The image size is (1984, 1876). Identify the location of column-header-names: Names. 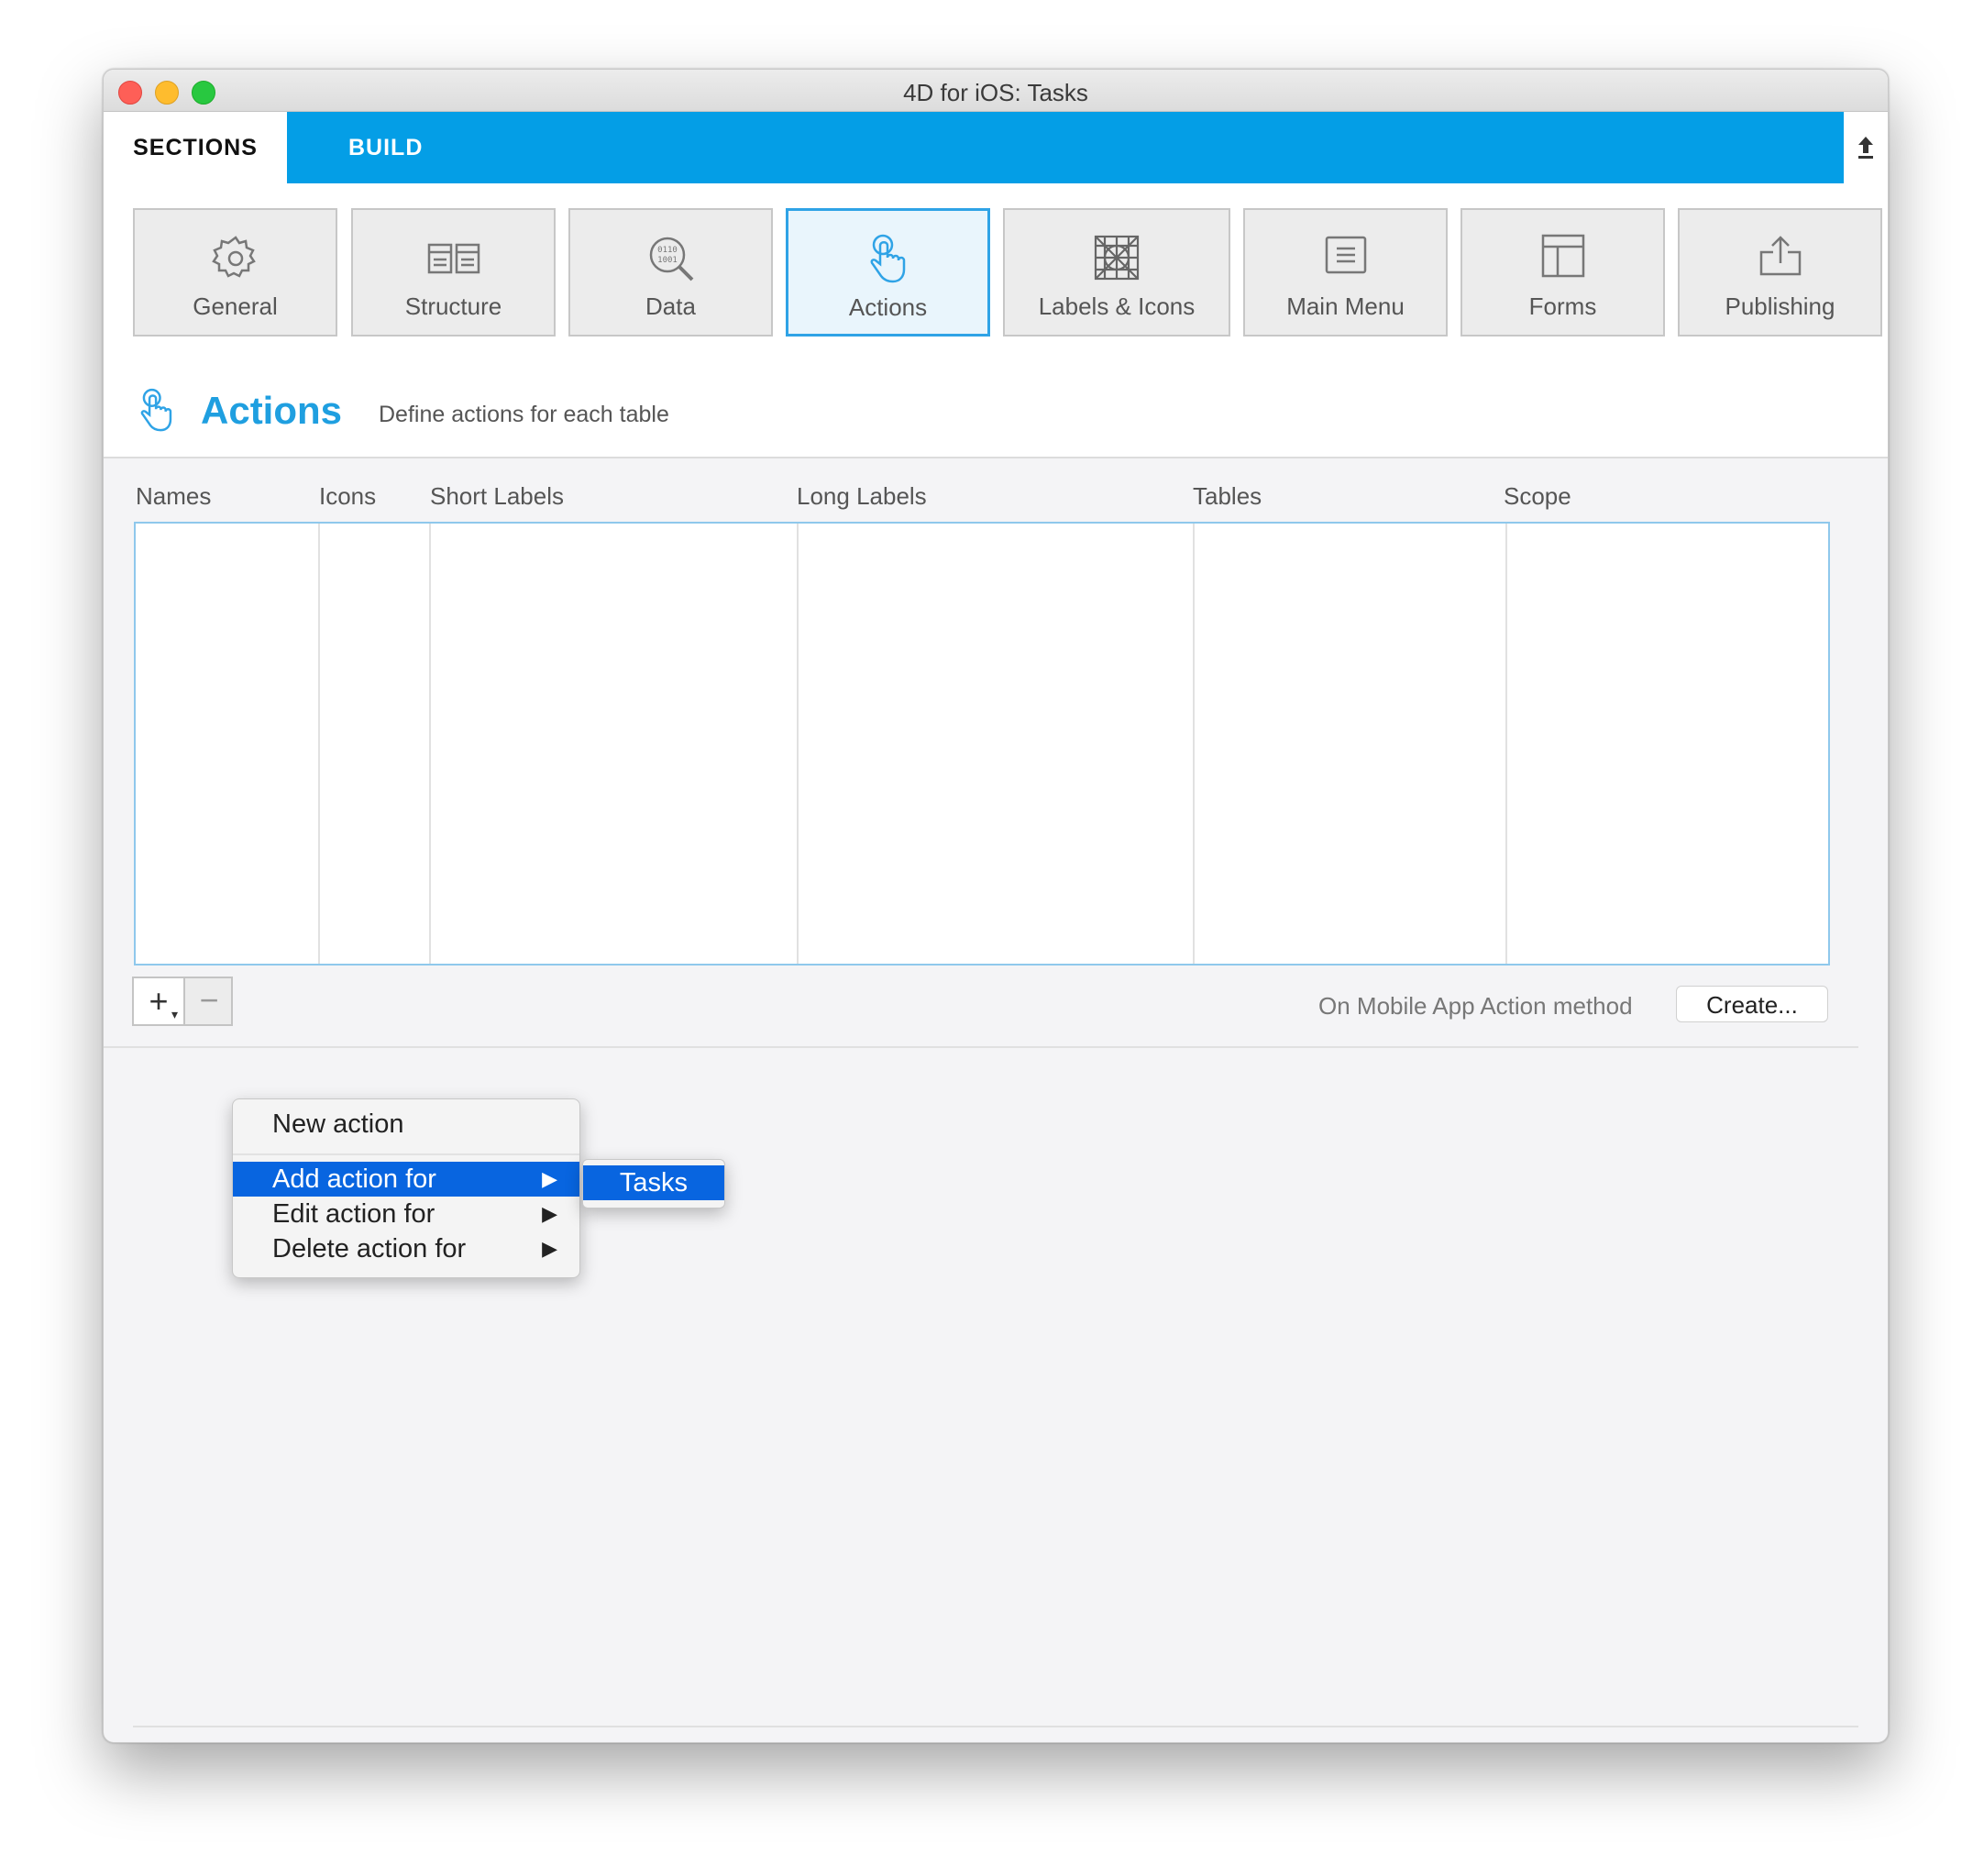
(173, 496).